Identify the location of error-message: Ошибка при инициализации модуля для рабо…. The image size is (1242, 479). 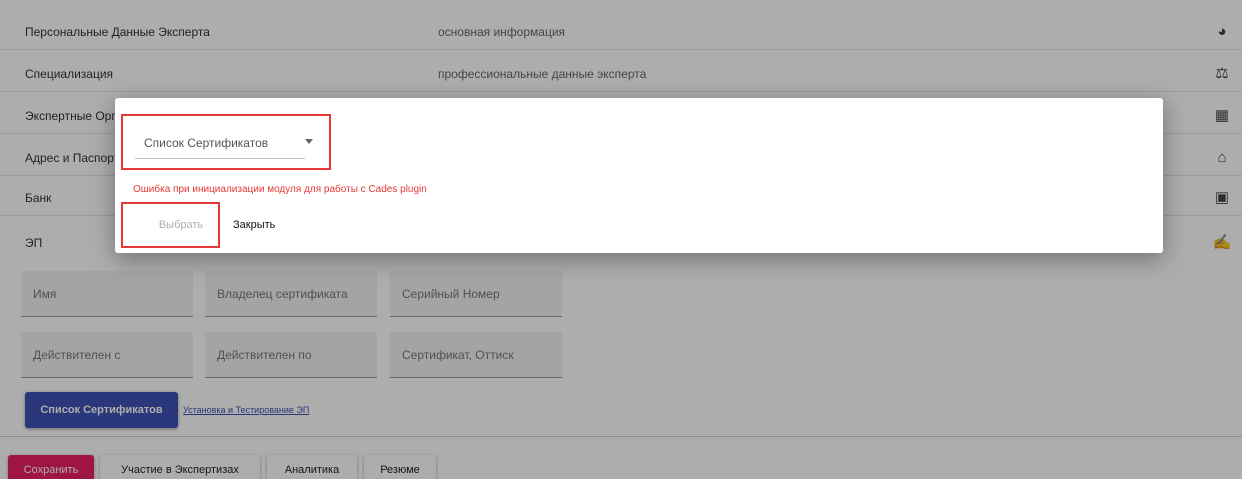
(280, 189).